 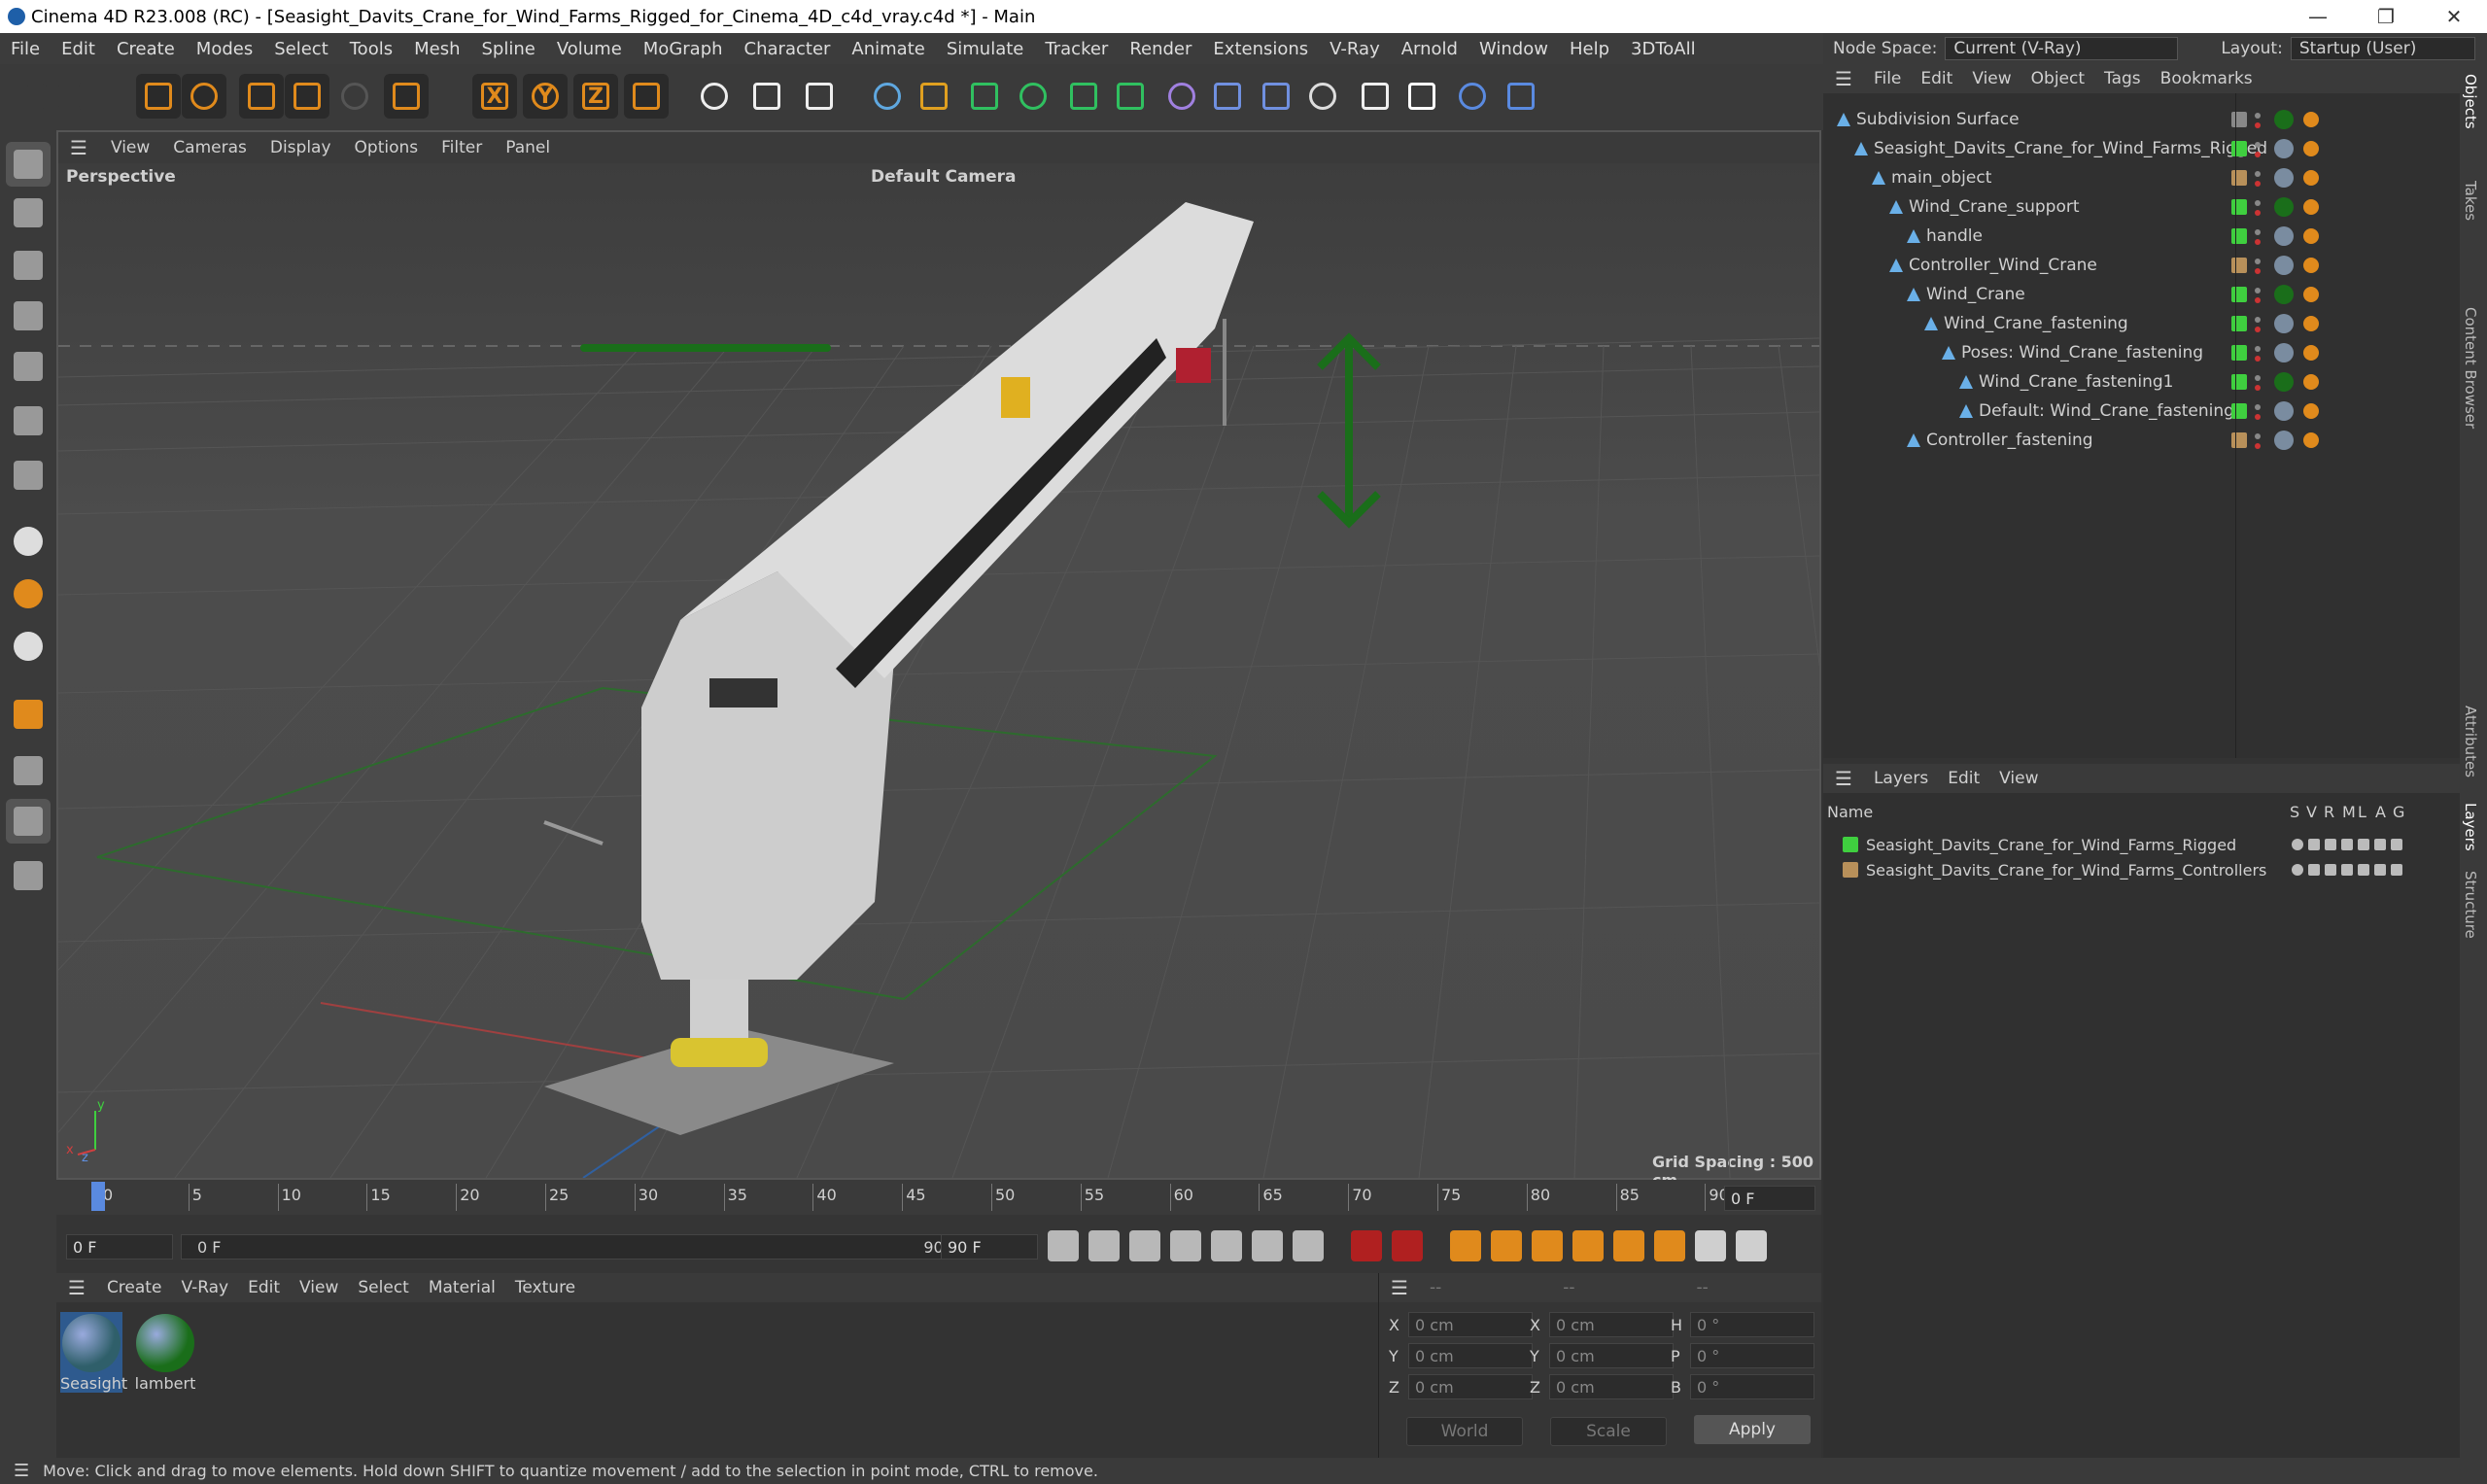 What do you see at coordinates (462, 147) in the screenshot?
I see `viewport-menu-filter: Filter` at bounding box center [462, 147].